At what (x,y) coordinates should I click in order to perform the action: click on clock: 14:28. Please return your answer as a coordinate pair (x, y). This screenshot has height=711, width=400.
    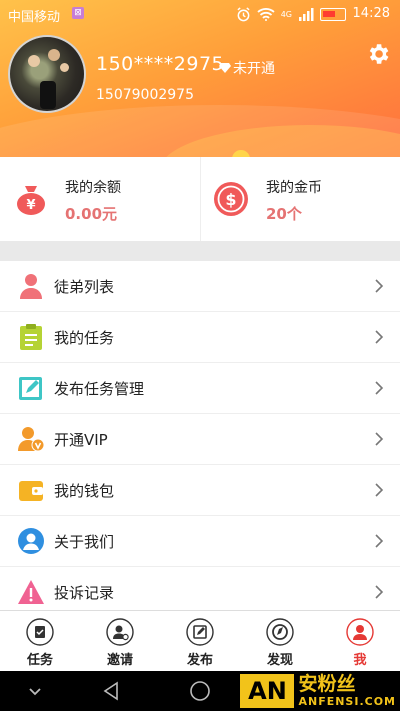
    Looking at the image, I should click on (371, 13).